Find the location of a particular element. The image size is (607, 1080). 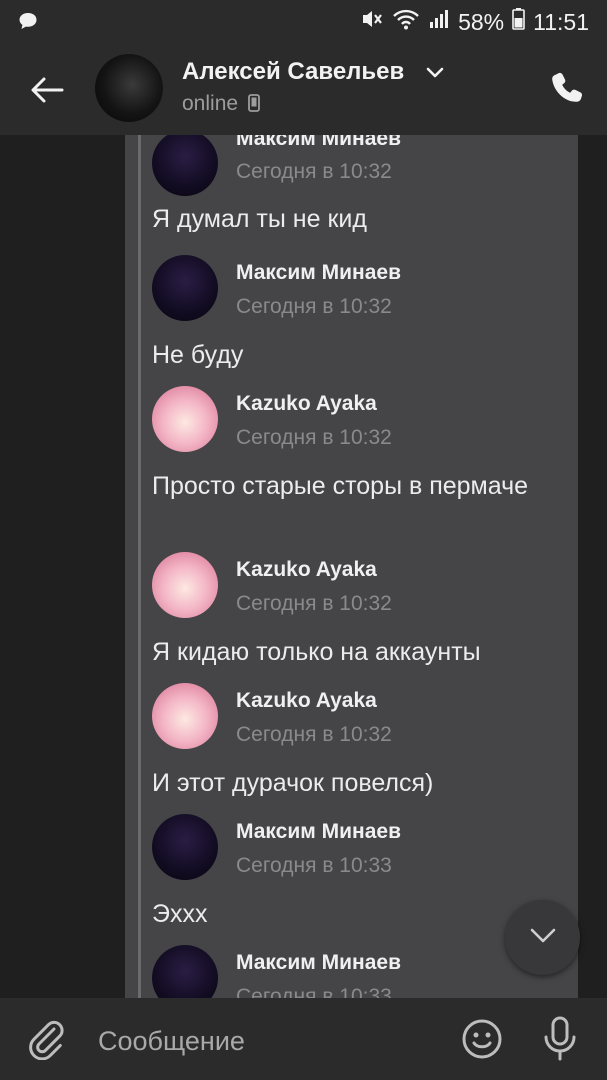

message-text: Я кидаю только на аккаунты is located at coordinates (316, 652).